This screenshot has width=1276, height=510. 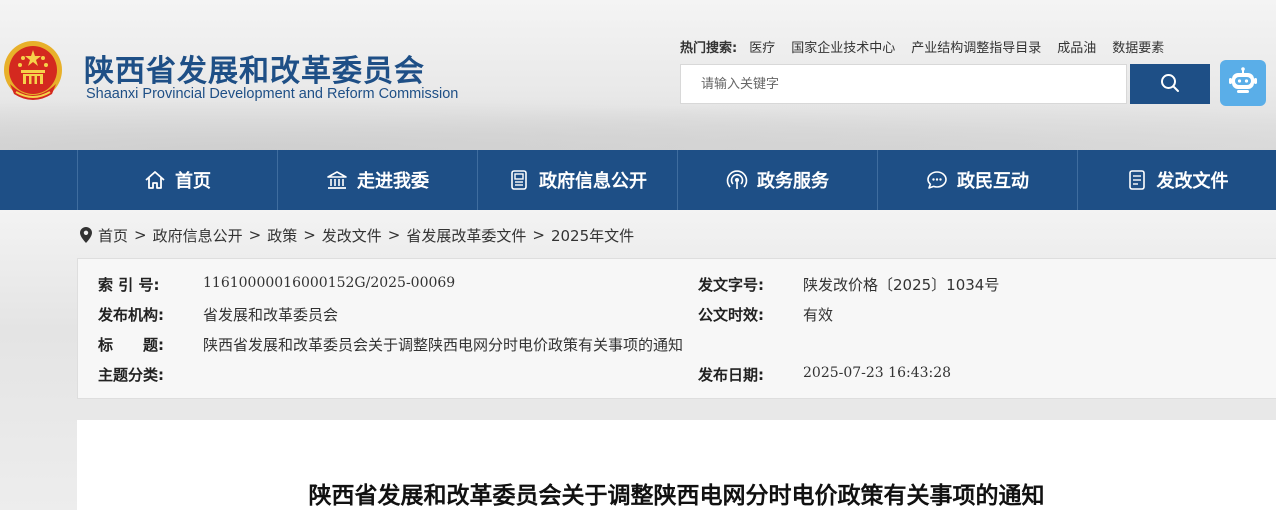 What do you see at coordinates (737, 180) in the screenshot?
I see `signal-icon` at bounding box center [737, 180].